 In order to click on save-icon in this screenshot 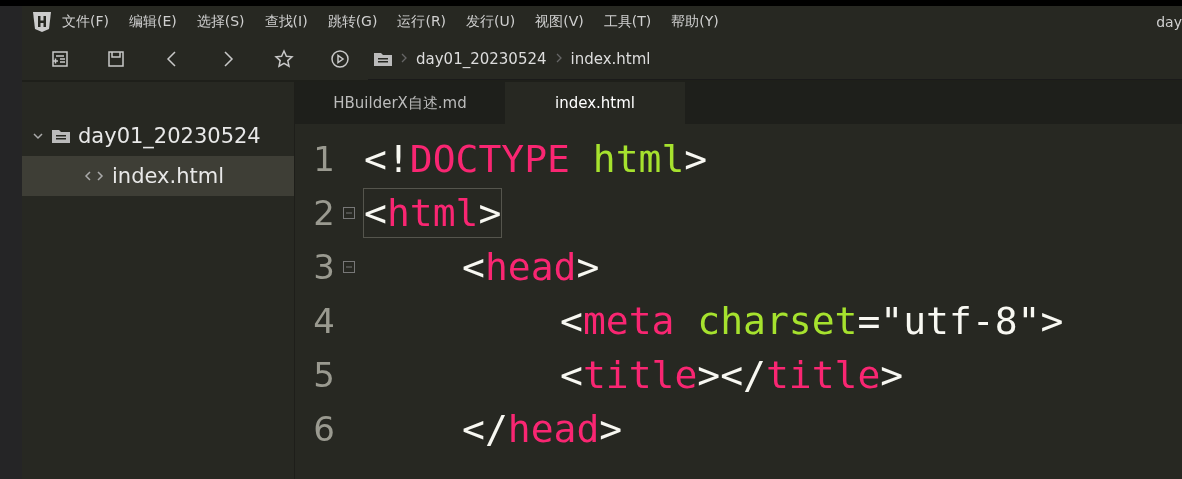, I will do `click(116, 59)`.